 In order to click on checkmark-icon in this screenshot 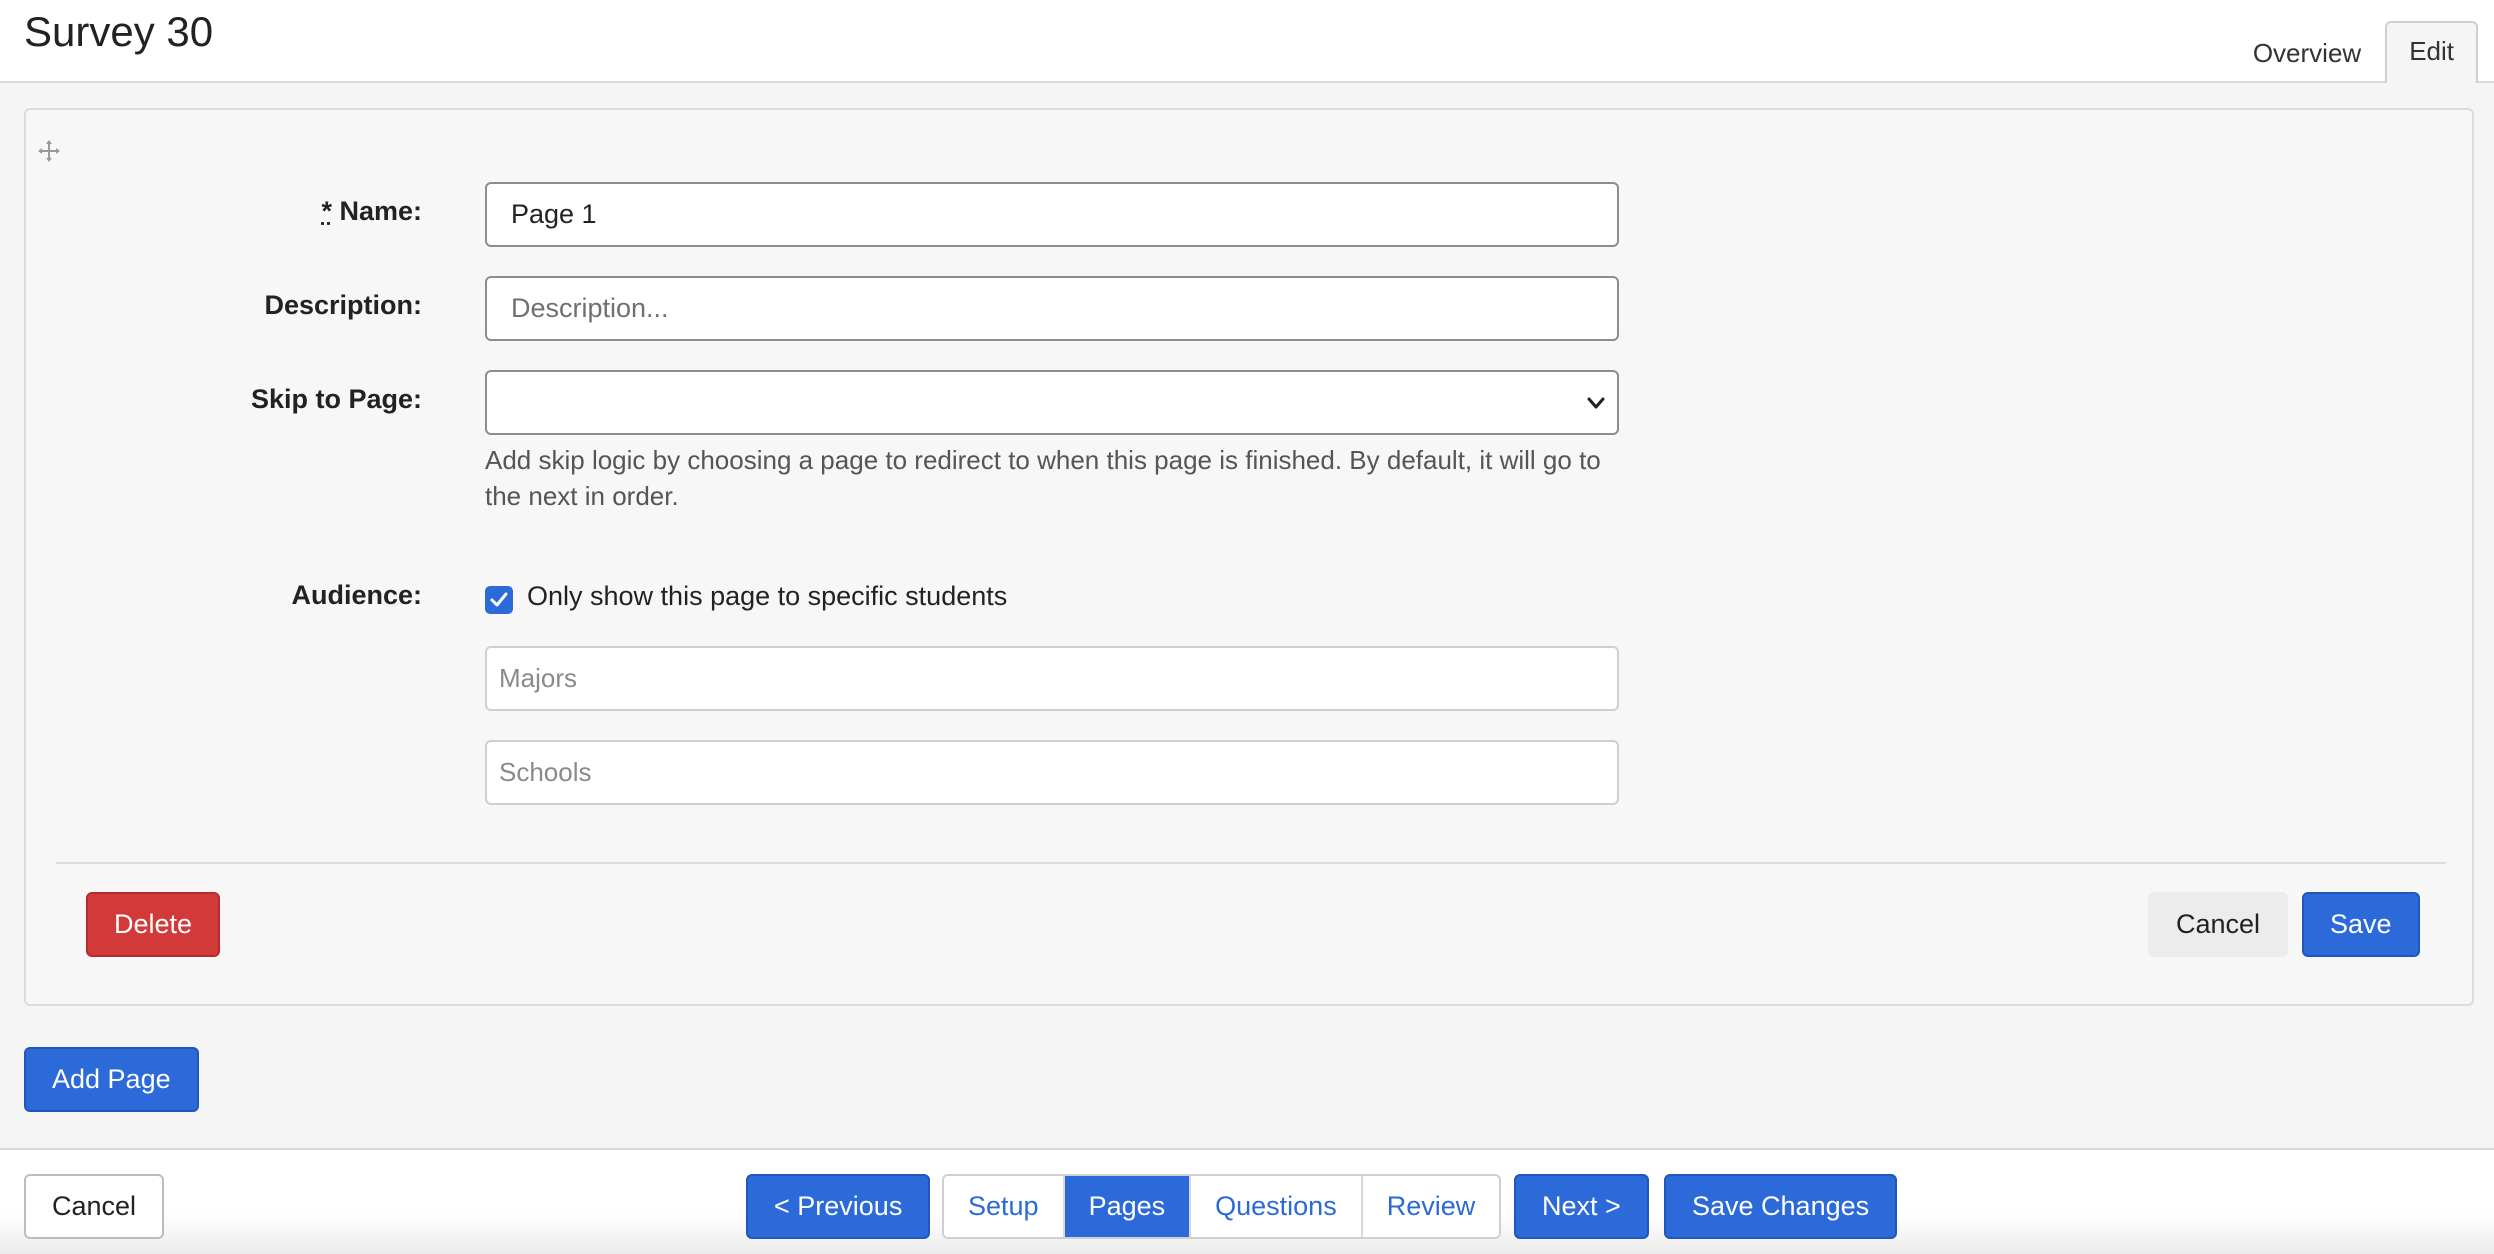, I will do `click(499, 599)`.